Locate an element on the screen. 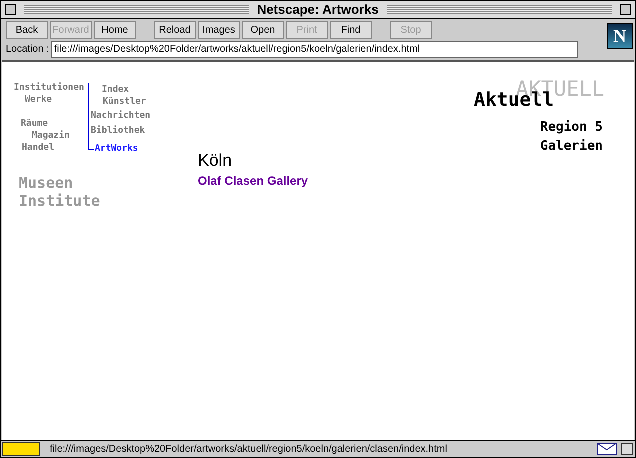 Image resolution: width=636 pixels, height=458 pixels. city-heading: Köln is located at coordinates (215, 161).